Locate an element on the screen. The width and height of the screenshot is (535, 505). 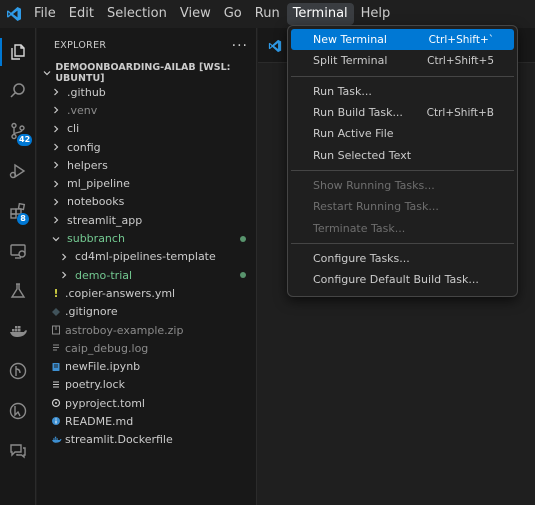
info-file-icon is located at coordinates (56, 421).